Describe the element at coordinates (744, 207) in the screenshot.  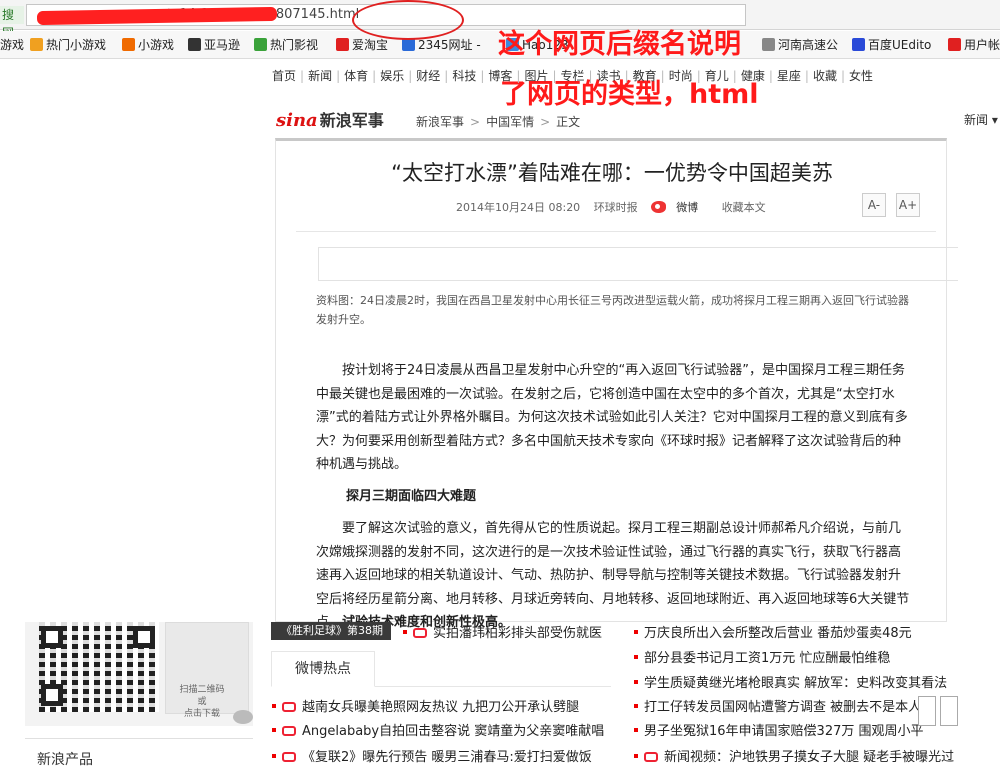
I see `favorite-link: 收藏本文` at that location.